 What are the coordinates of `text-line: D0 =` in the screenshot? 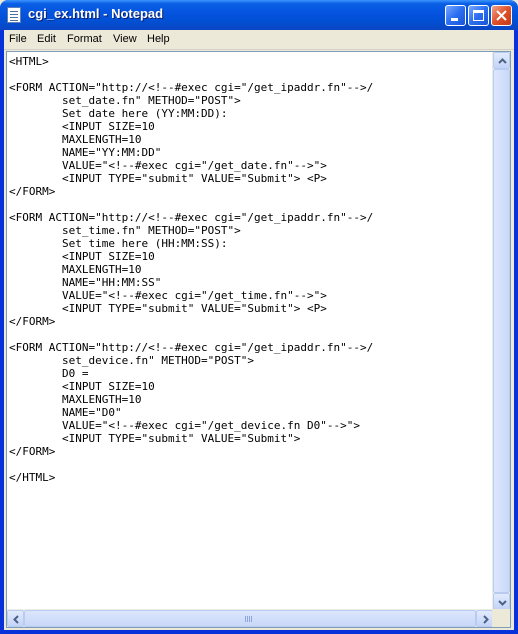 It's located at (49, 373).